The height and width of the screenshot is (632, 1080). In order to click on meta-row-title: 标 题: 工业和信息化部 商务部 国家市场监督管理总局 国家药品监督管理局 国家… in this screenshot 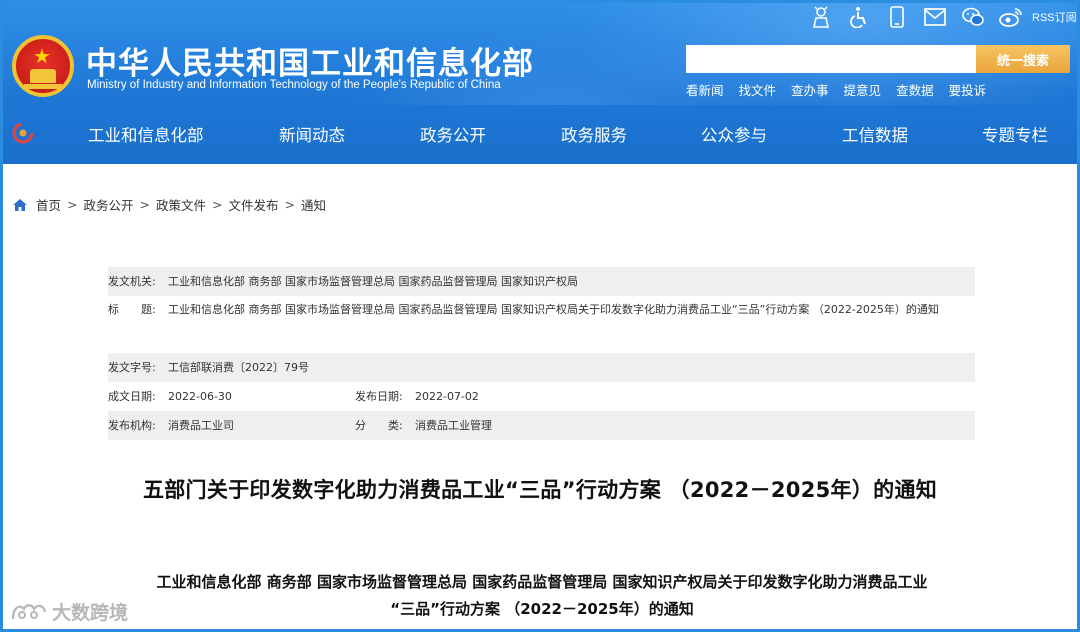, I will do `click(541, 324)`.